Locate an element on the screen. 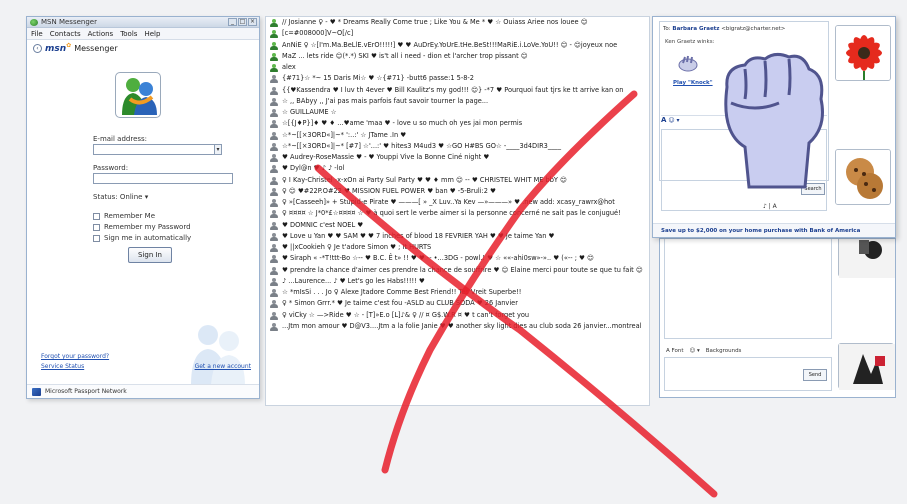 The height and width of the screenshot is (504, 907). menu-file: File is located at coordinates (37, 33).